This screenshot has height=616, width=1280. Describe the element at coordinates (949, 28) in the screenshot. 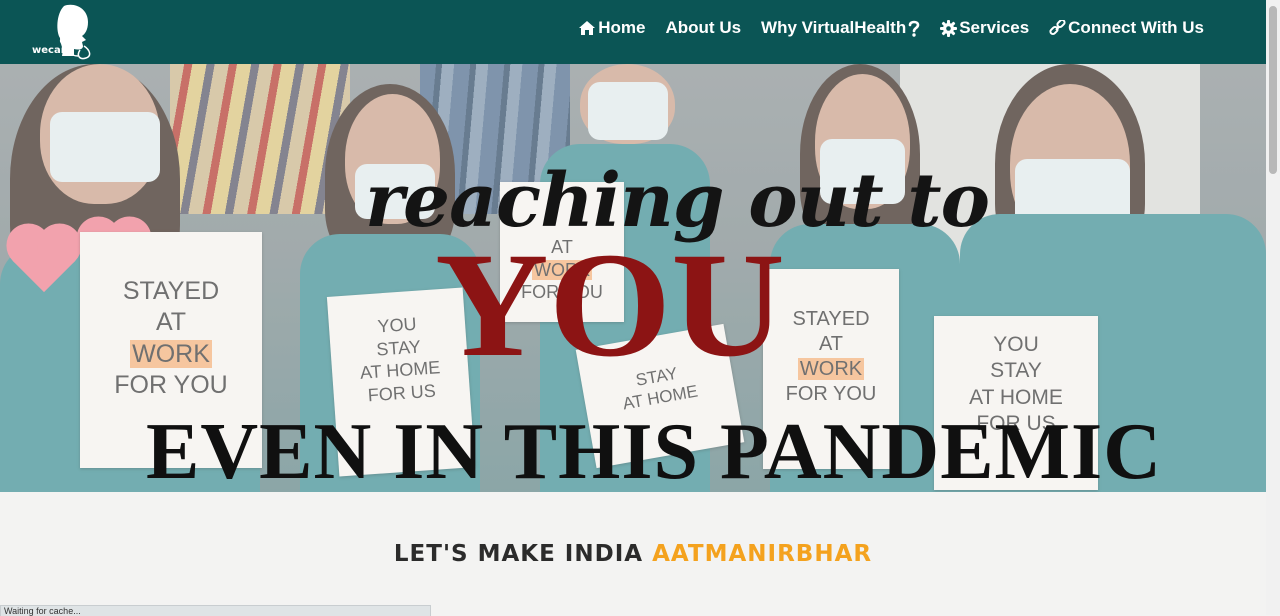

I see `gear-icon` at that location.